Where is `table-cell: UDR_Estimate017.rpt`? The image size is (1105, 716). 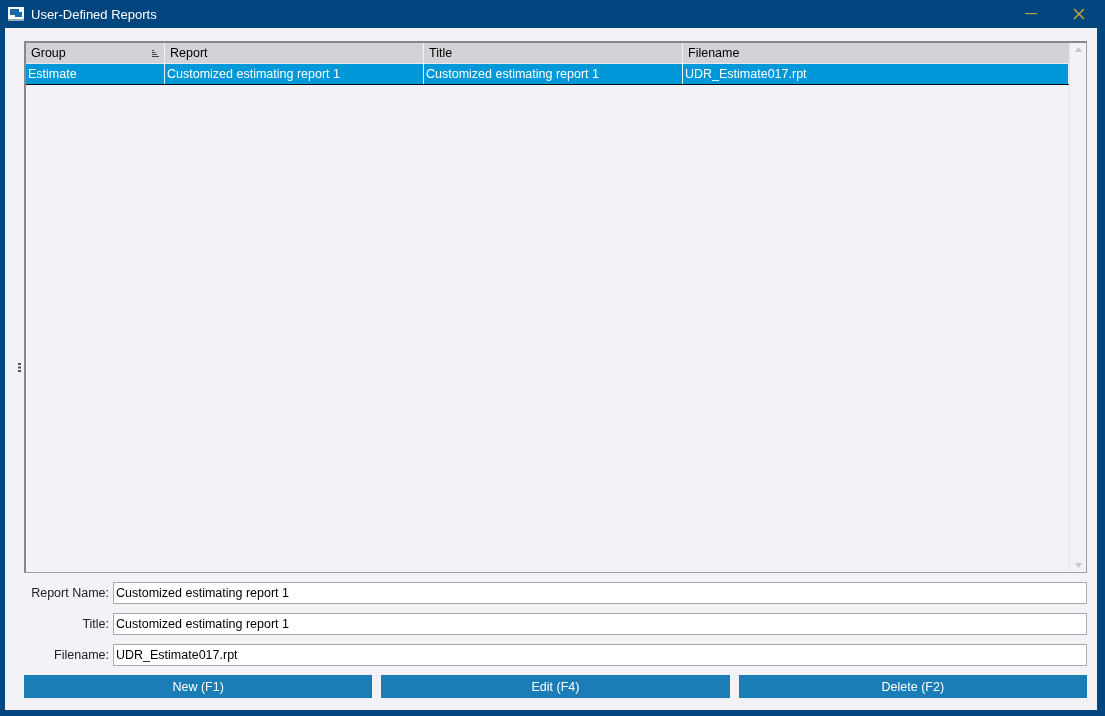
table-cell: UDR_Estimate017.rpt is located at coordinates (876, 74).